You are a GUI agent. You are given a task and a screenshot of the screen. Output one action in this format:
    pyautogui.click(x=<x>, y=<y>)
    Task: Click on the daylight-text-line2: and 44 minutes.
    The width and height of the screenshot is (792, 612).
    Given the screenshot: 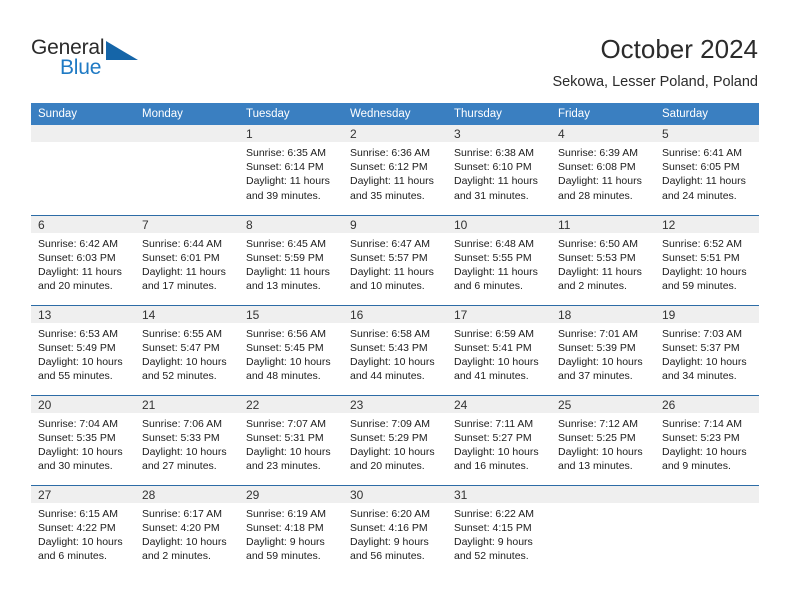 What is the action you would take?
    pyautogui.click(x=387, y=376)
    